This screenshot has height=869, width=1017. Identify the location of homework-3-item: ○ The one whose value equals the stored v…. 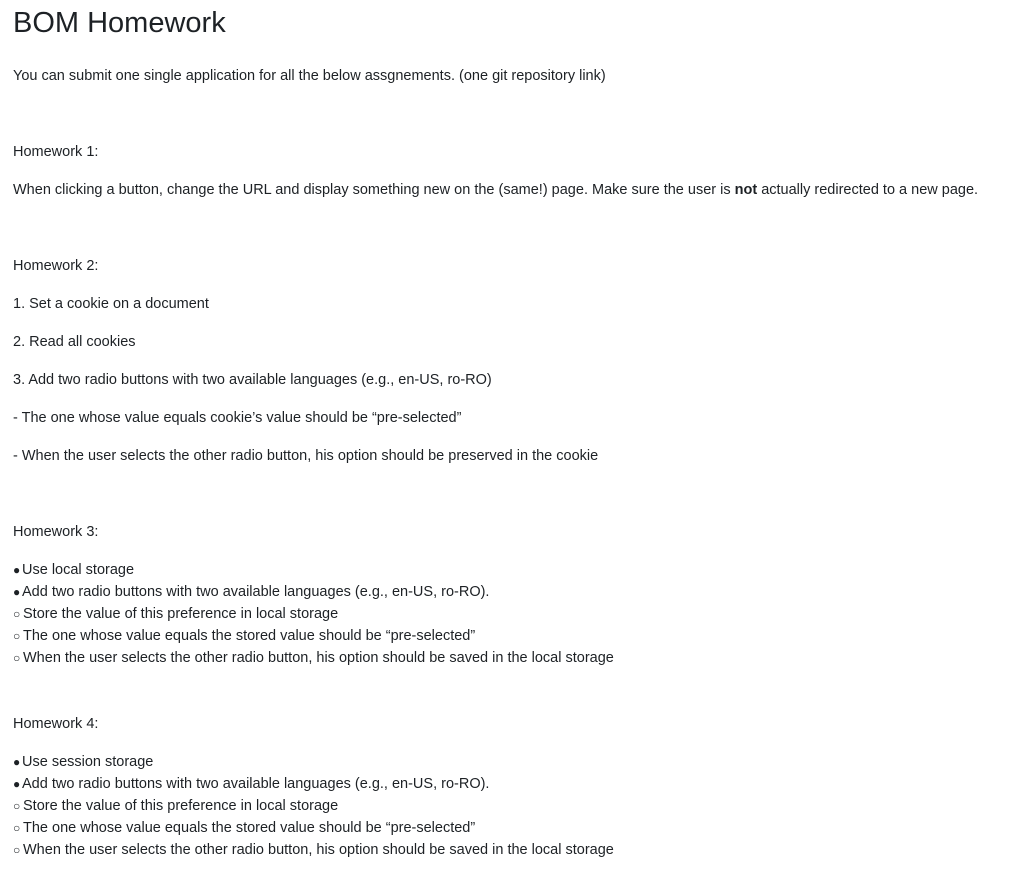
(244, 636).